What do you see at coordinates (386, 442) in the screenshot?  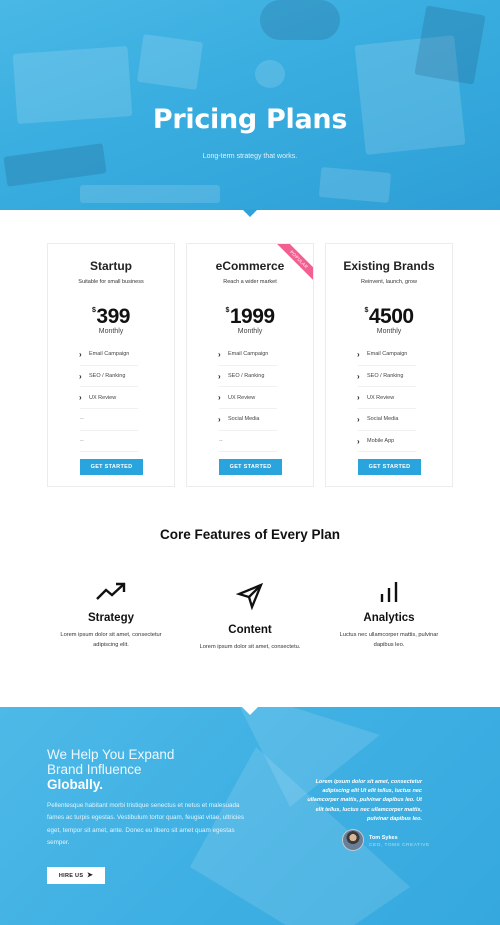 I see `feature-item: › Mobile App` at bounding box center [386, 442].